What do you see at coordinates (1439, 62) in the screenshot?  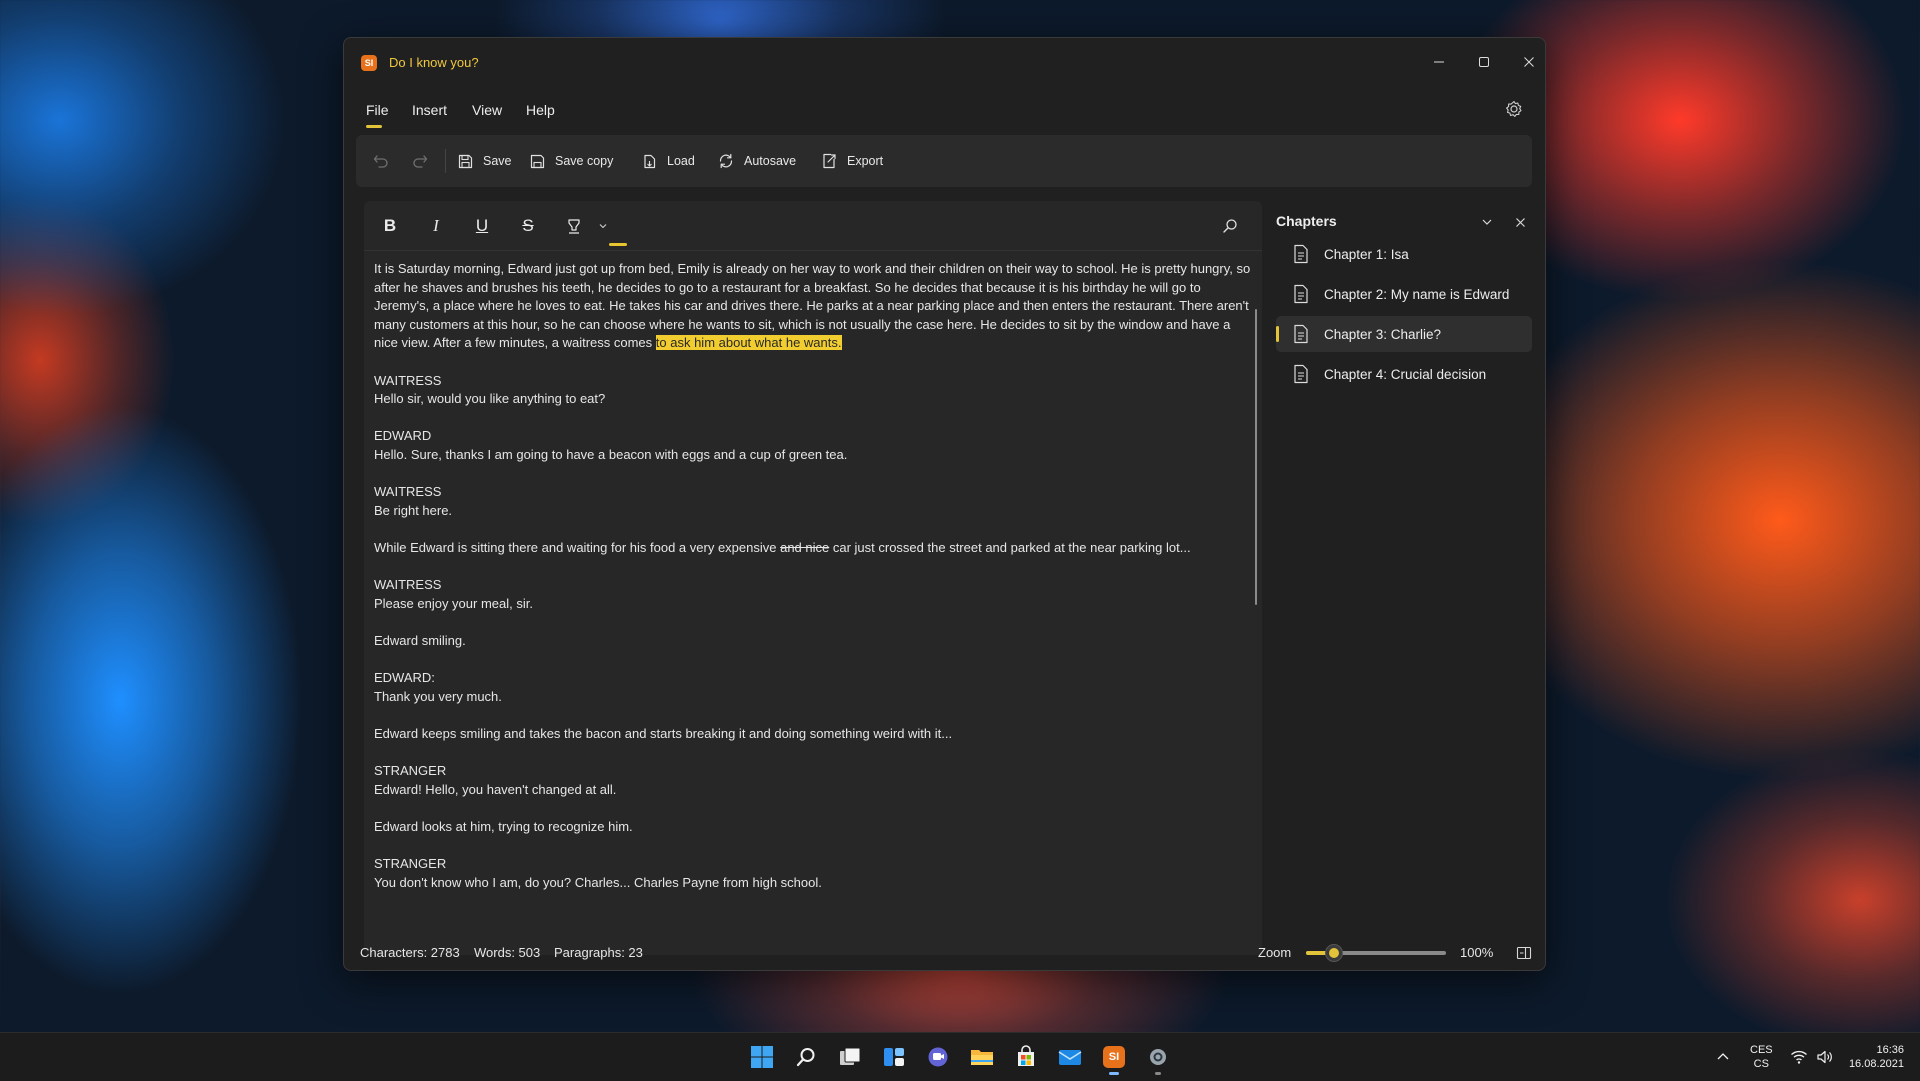 I see `minimize-button` at bounding box center [1439, 62].